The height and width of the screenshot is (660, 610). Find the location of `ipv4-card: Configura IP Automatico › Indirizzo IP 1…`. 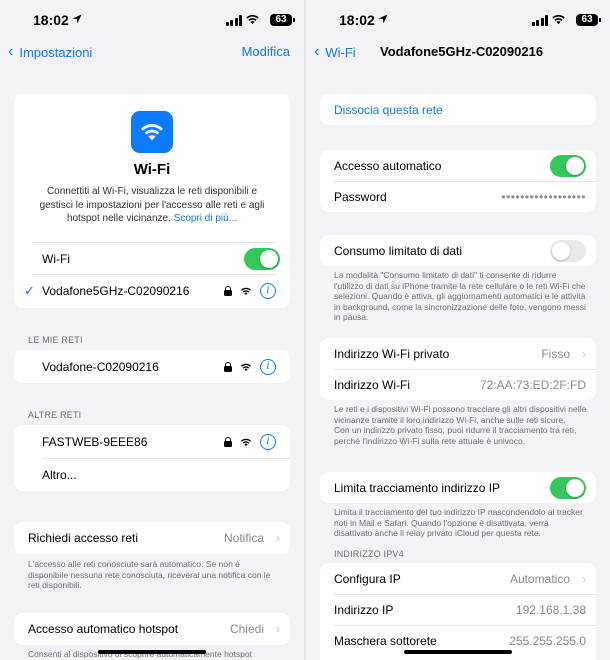

ipv4-card: Configura IP Automatico › Indirizzo IP 1… is located at coordinates (458, 611).